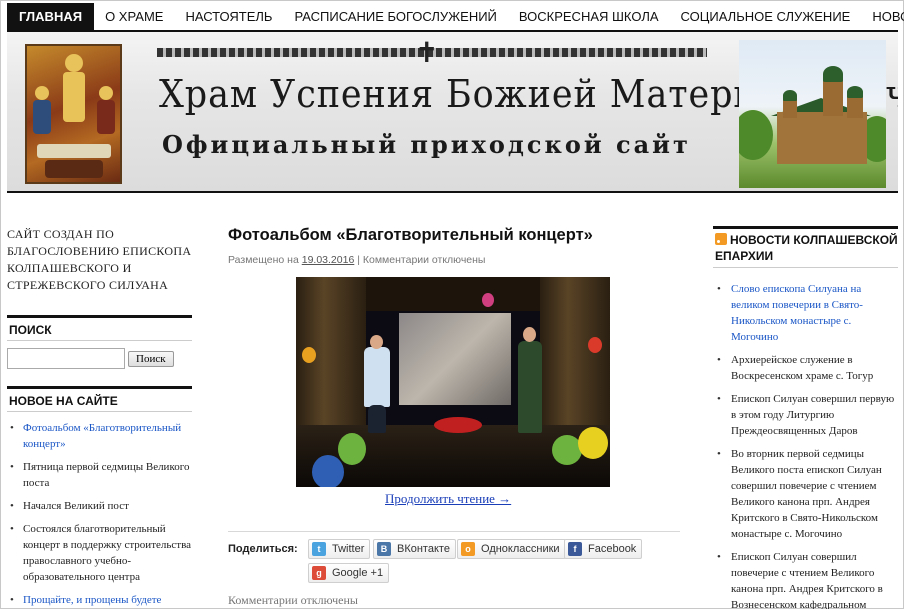 Image resolution: width=904 pixels, height=609 pixels. I want to click on ok-icon: о, so click(468, 549).